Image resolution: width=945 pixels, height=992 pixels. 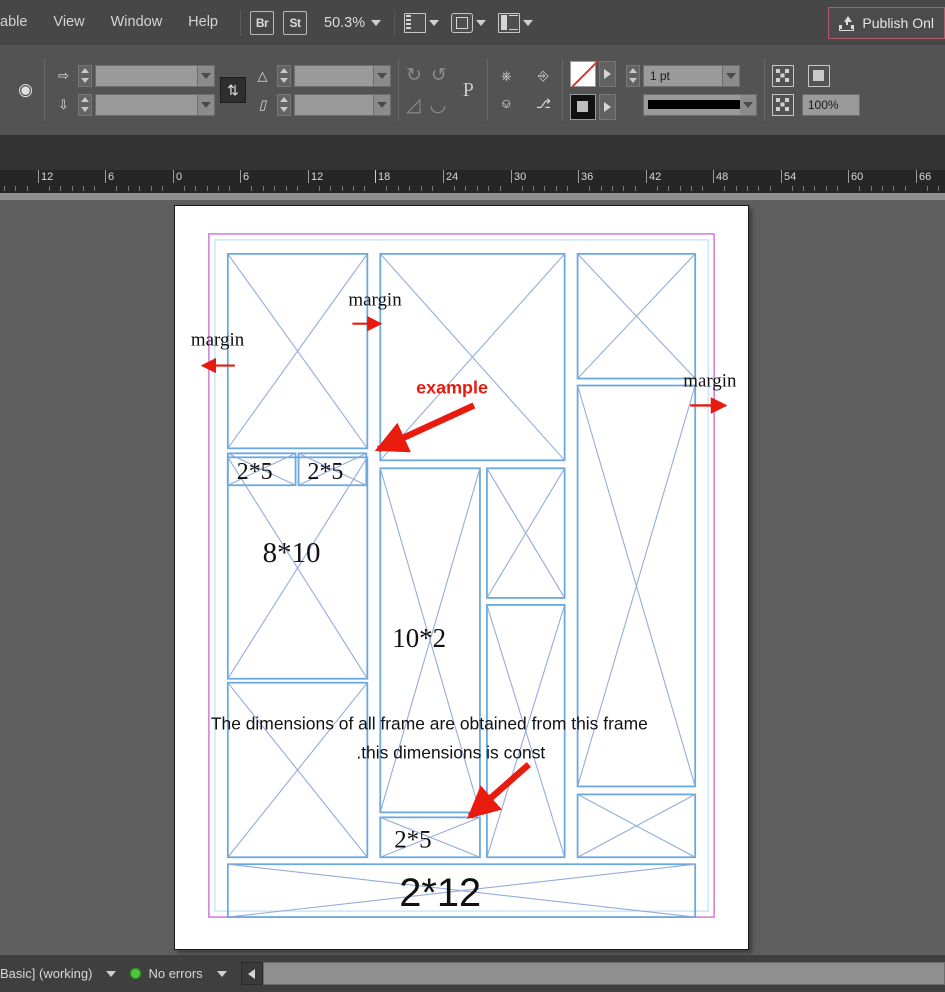 I want to click on align-left-icon: ⎆, so click(x=543, y=76).